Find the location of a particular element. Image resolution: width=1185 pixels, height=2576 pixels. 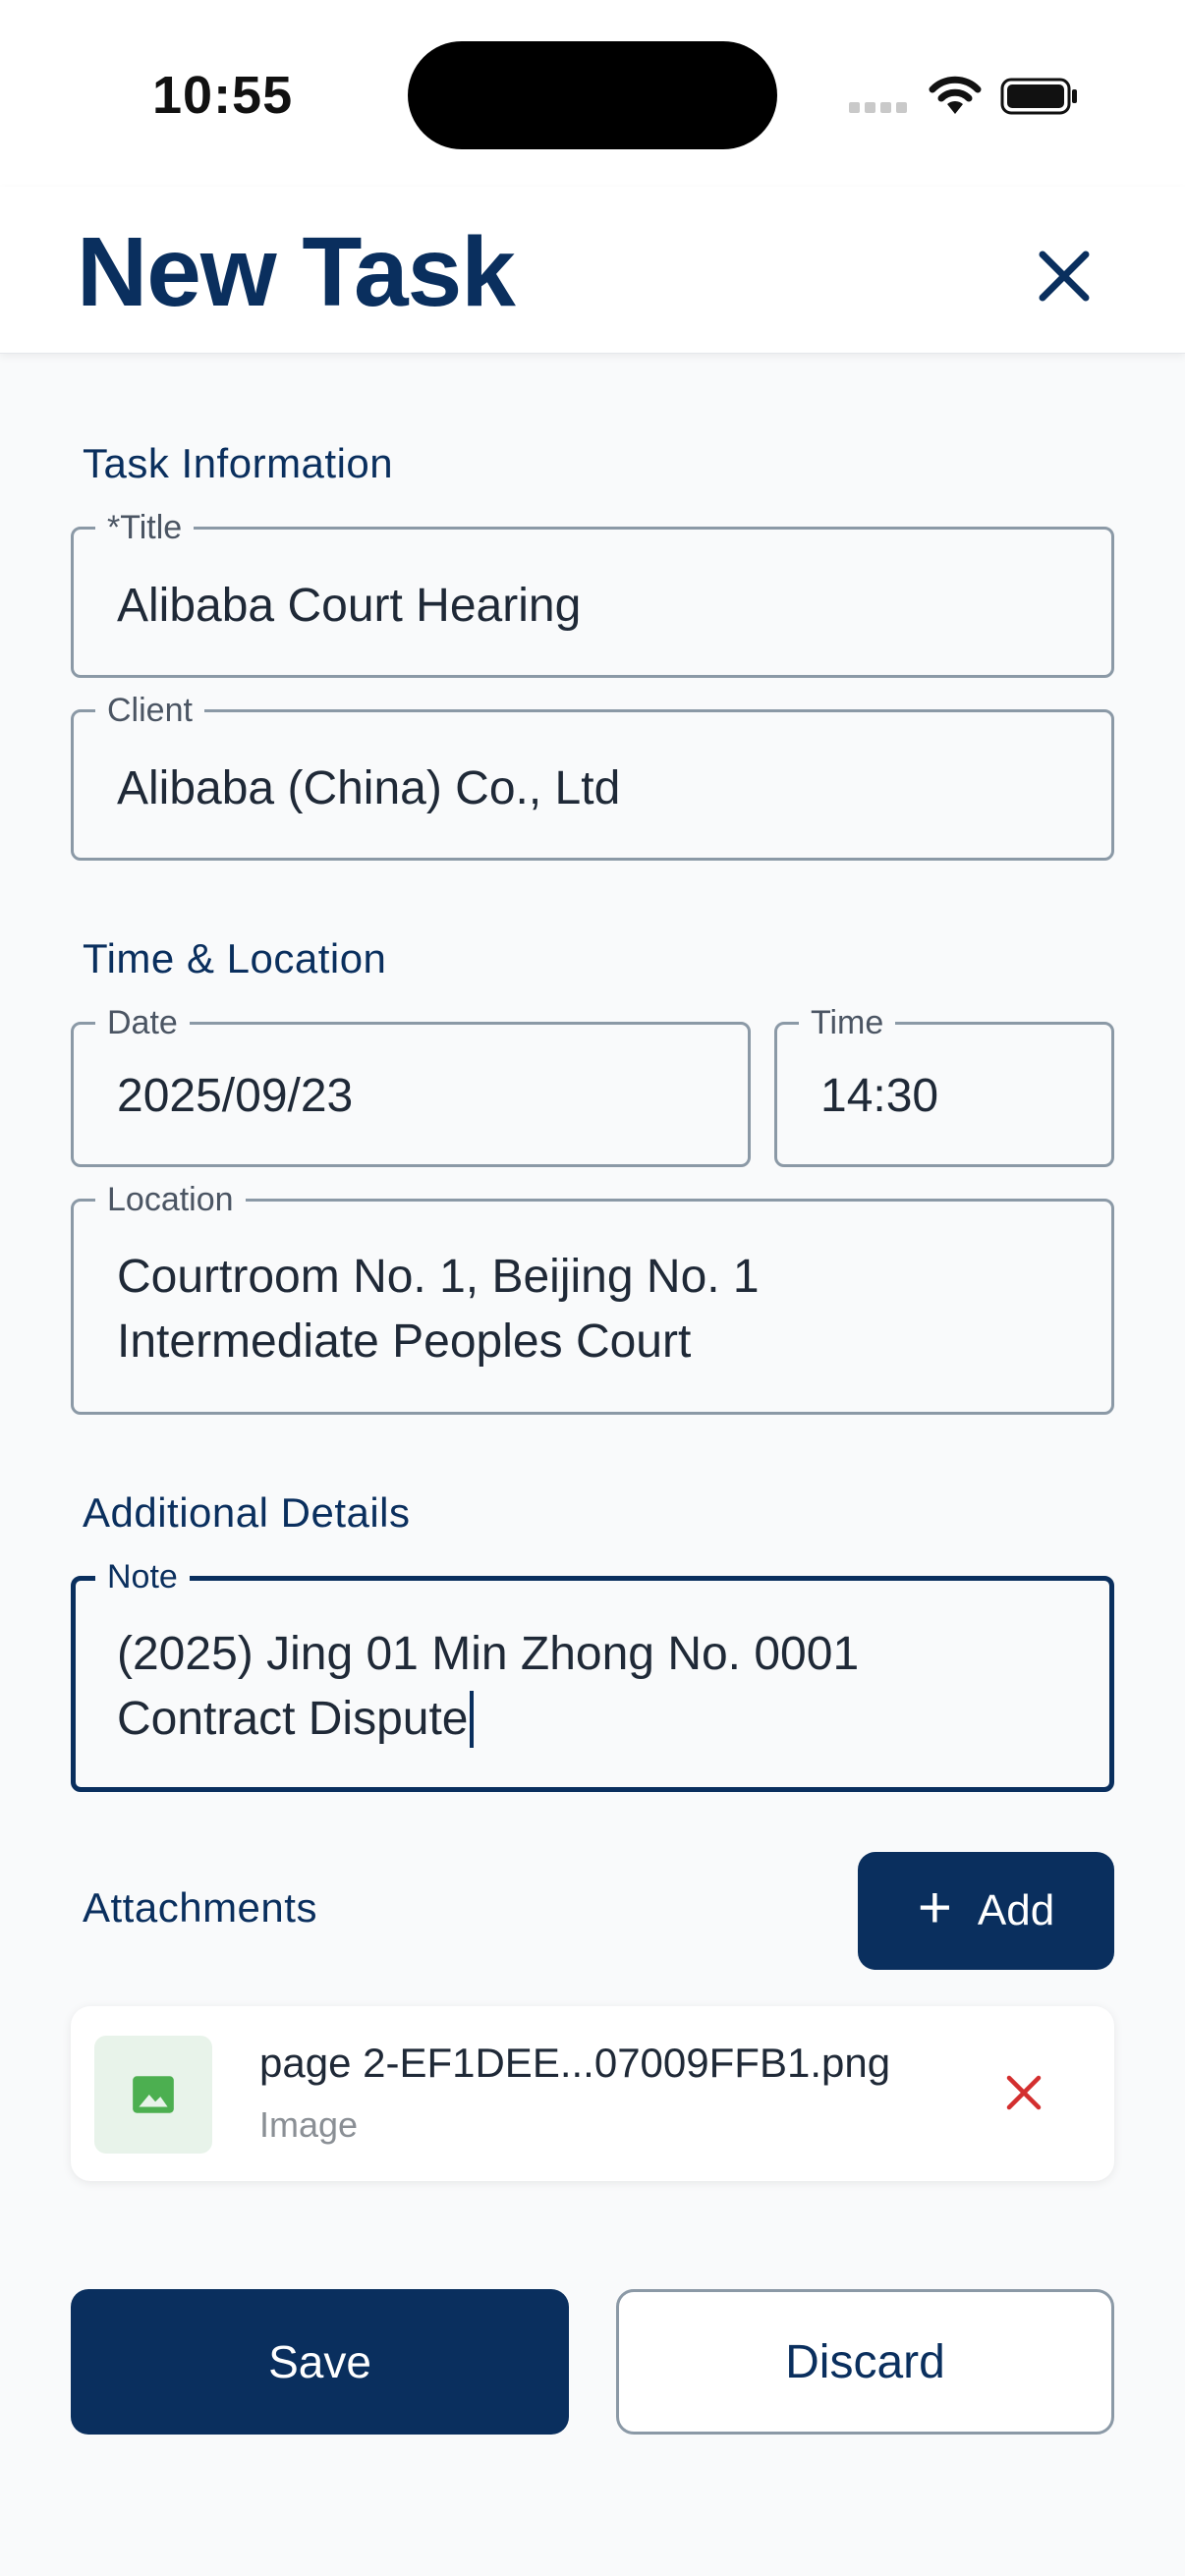

add-attachment-button: + Add is located at coordinates (986, 1911).